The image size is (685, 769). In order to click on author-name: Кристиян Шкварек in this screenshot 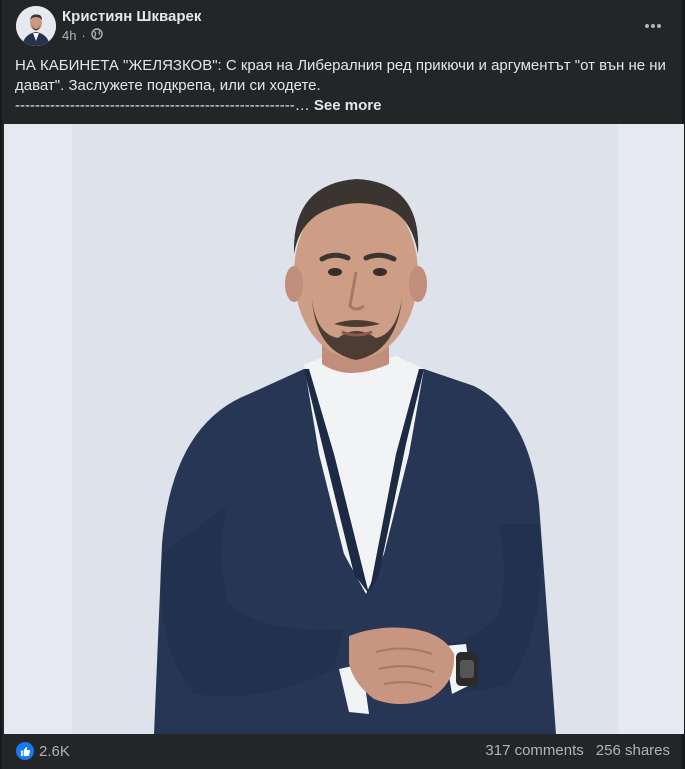, I will do `click(131, 16)`.